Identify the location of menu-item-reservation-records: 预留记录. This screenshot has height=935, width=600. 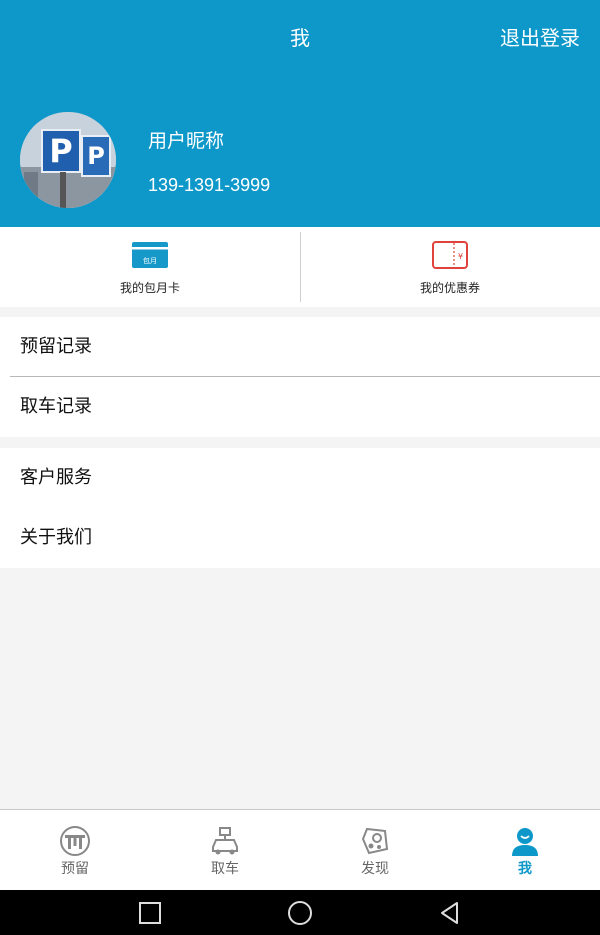
(300, 347).